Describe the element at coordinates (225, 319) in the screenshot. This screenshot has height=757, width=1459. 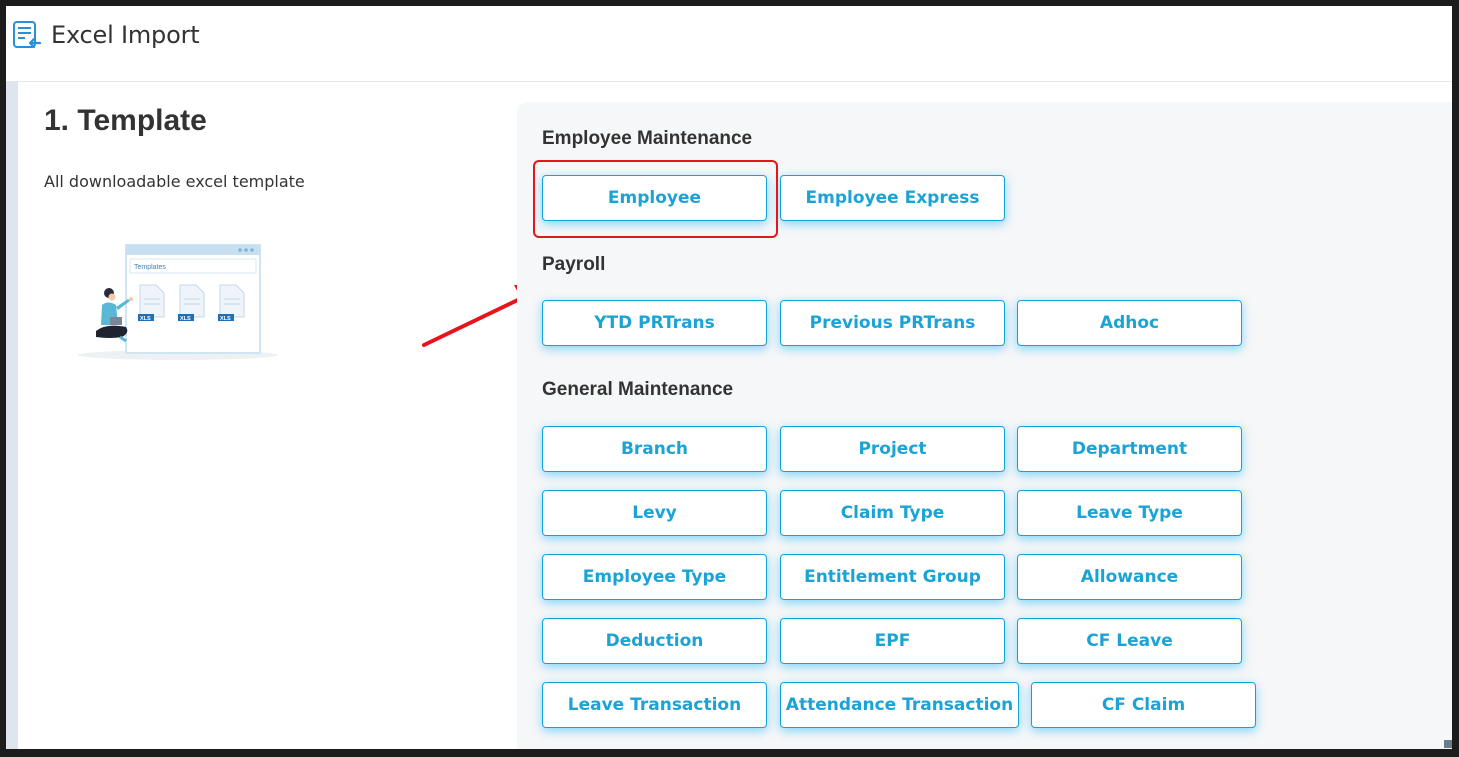
I see `xls-label-3: XLS` at that location.